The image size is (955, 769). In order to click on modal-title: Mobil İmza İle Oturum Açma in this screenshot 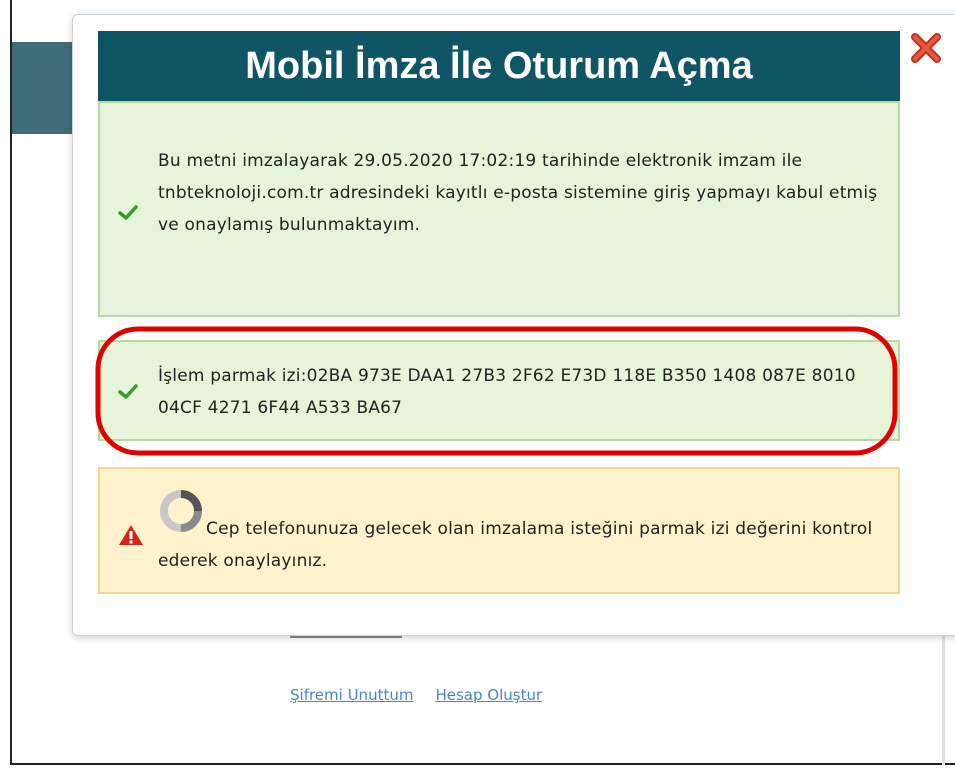, I will do `click(499, 65)`.